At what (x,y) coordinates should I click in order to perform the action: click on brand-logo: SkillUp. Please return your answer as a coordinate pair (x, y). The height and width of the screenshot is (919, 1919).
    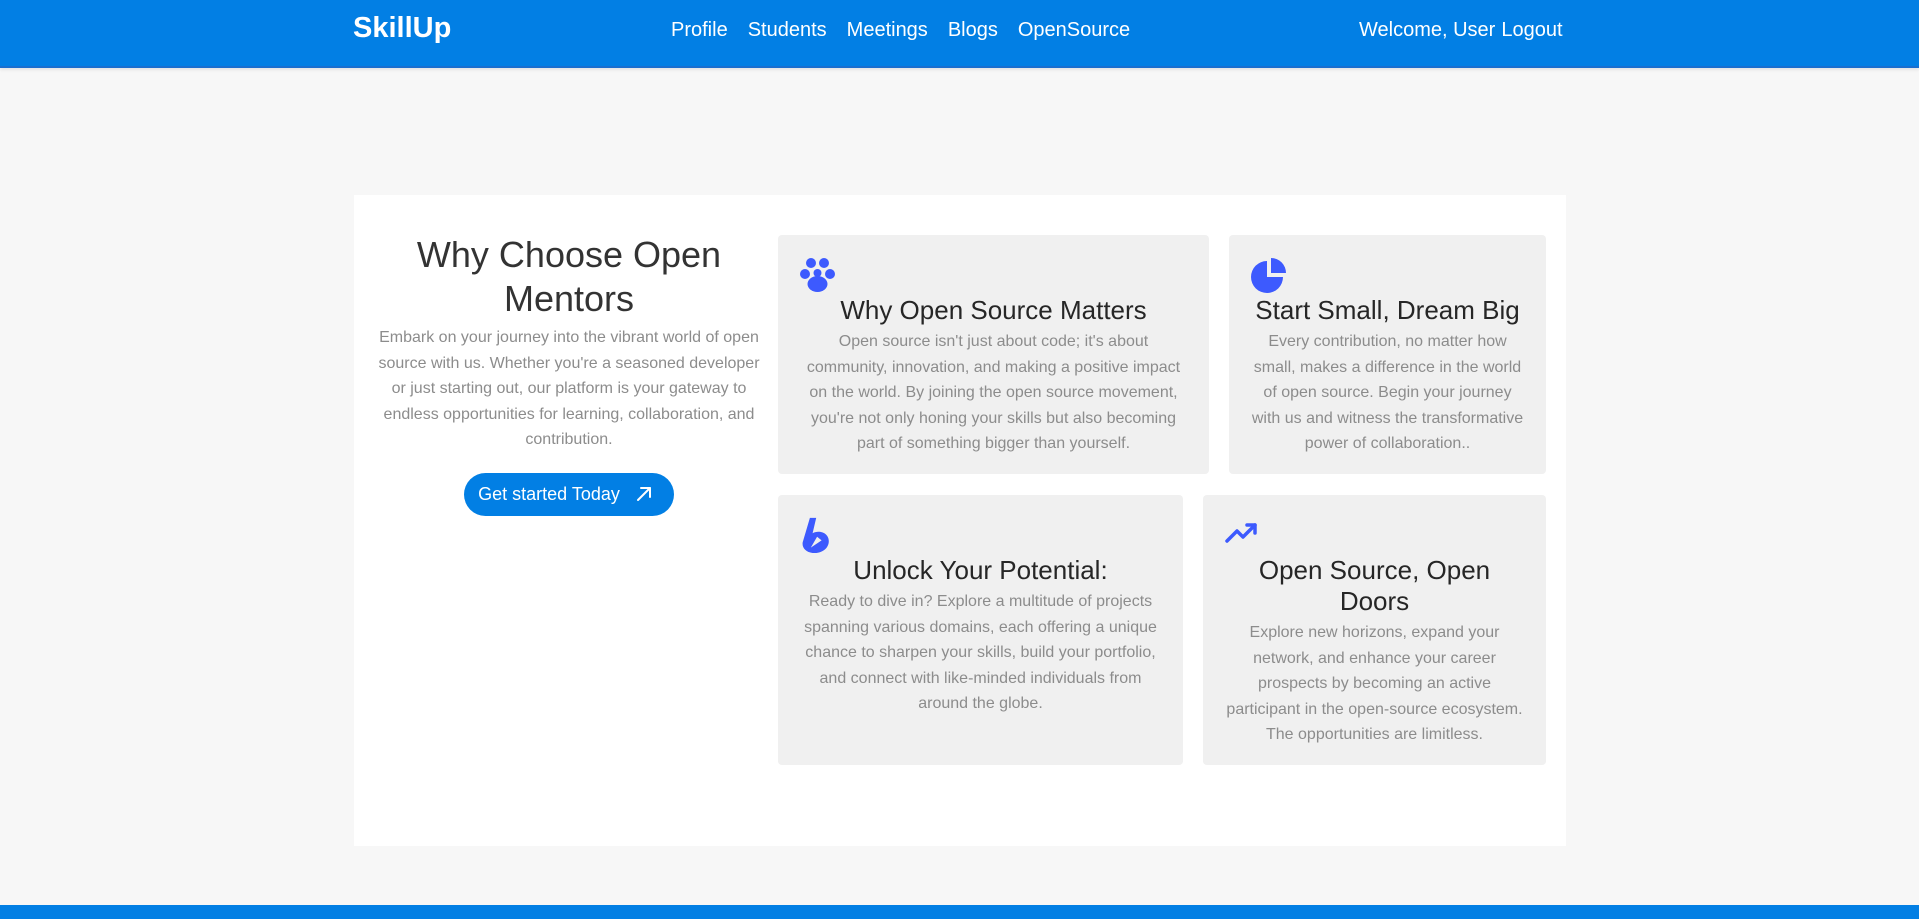
    Looking at the image, I should click on (402, 28).